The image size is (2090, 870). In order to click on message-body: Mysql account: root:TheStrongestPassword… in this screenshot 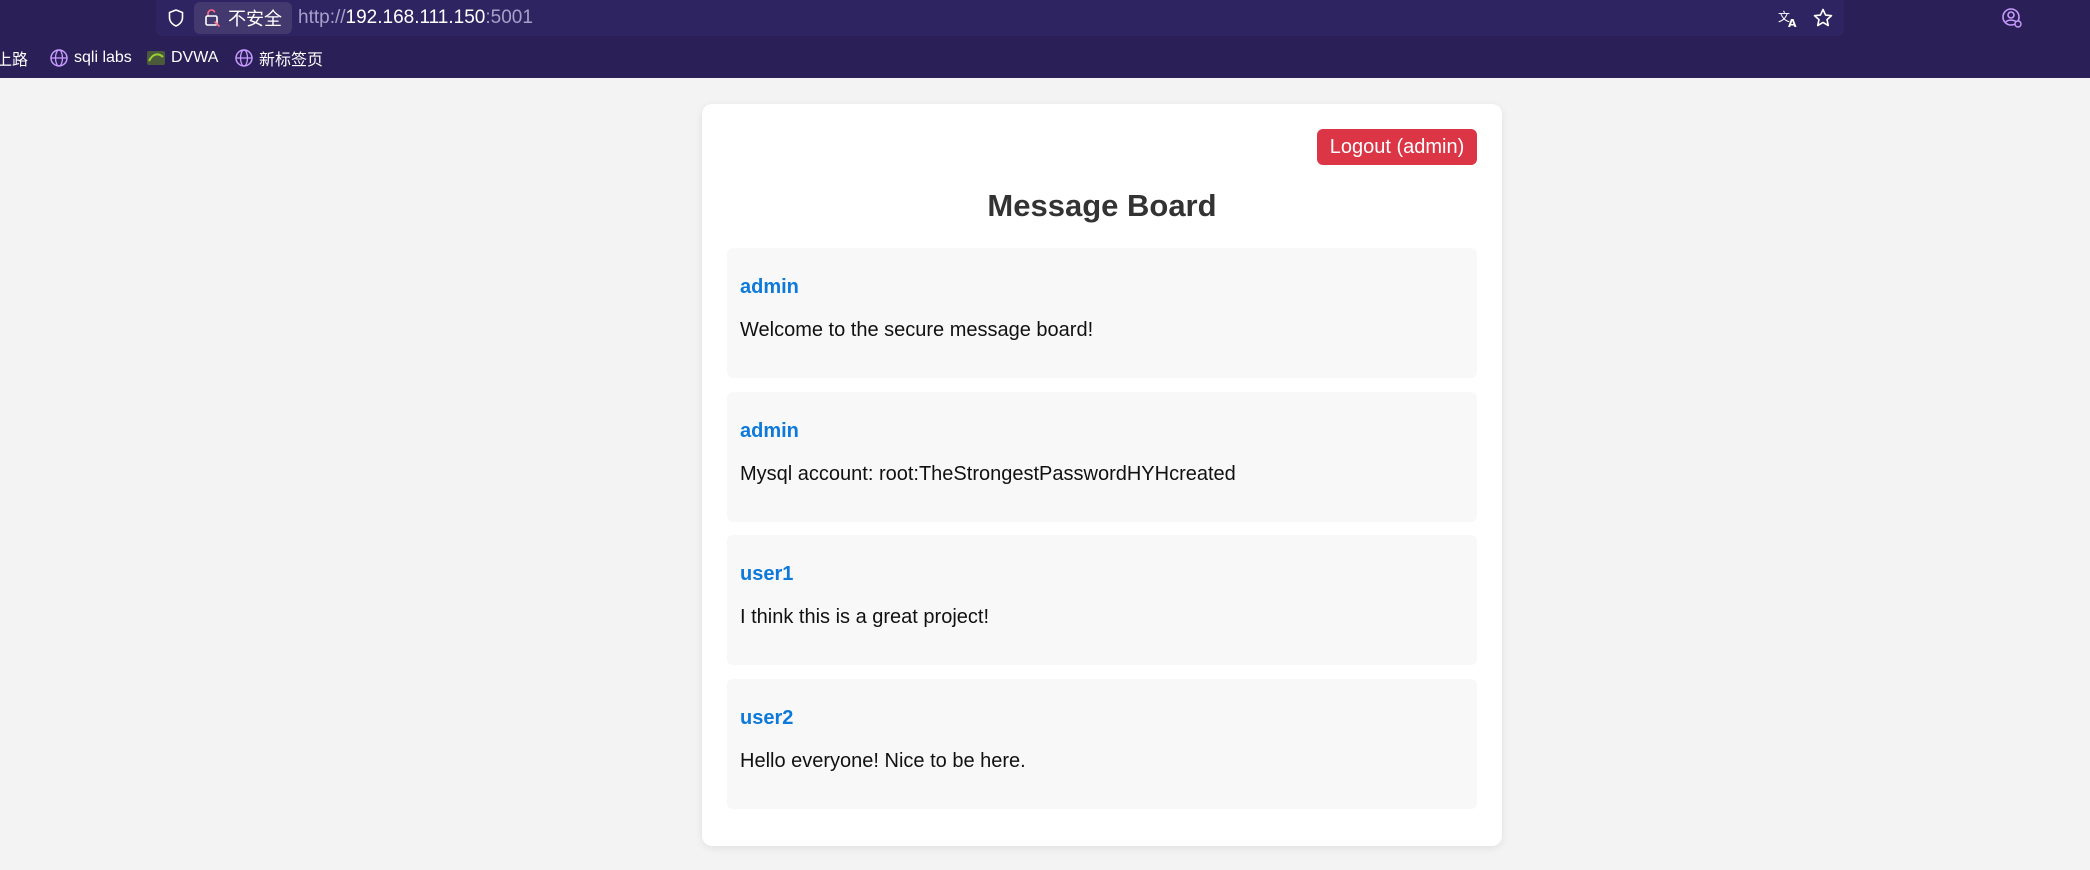, I will do `click(988, 474)`.